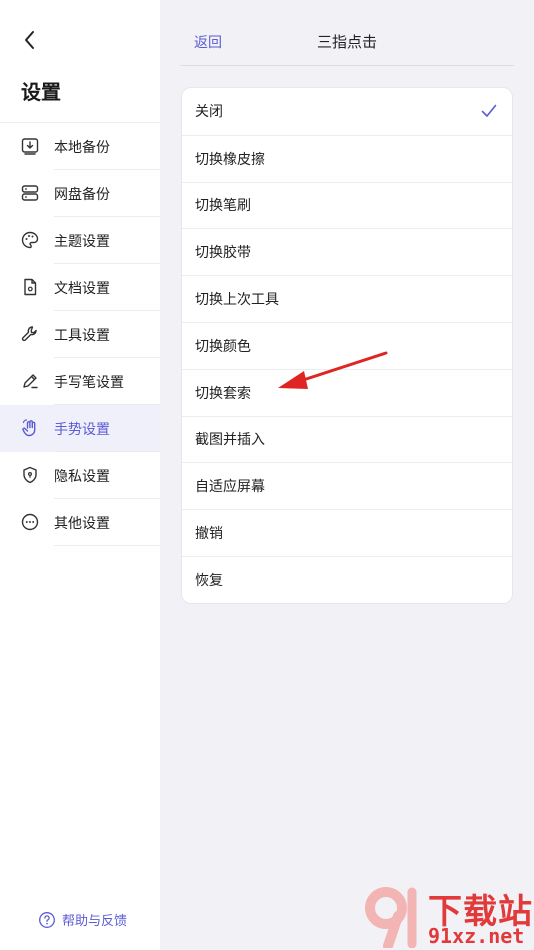 The width and height of the screenshot is (534, 950). I want to click on sidebar-item-label: 手势设置, so click(82, 429).